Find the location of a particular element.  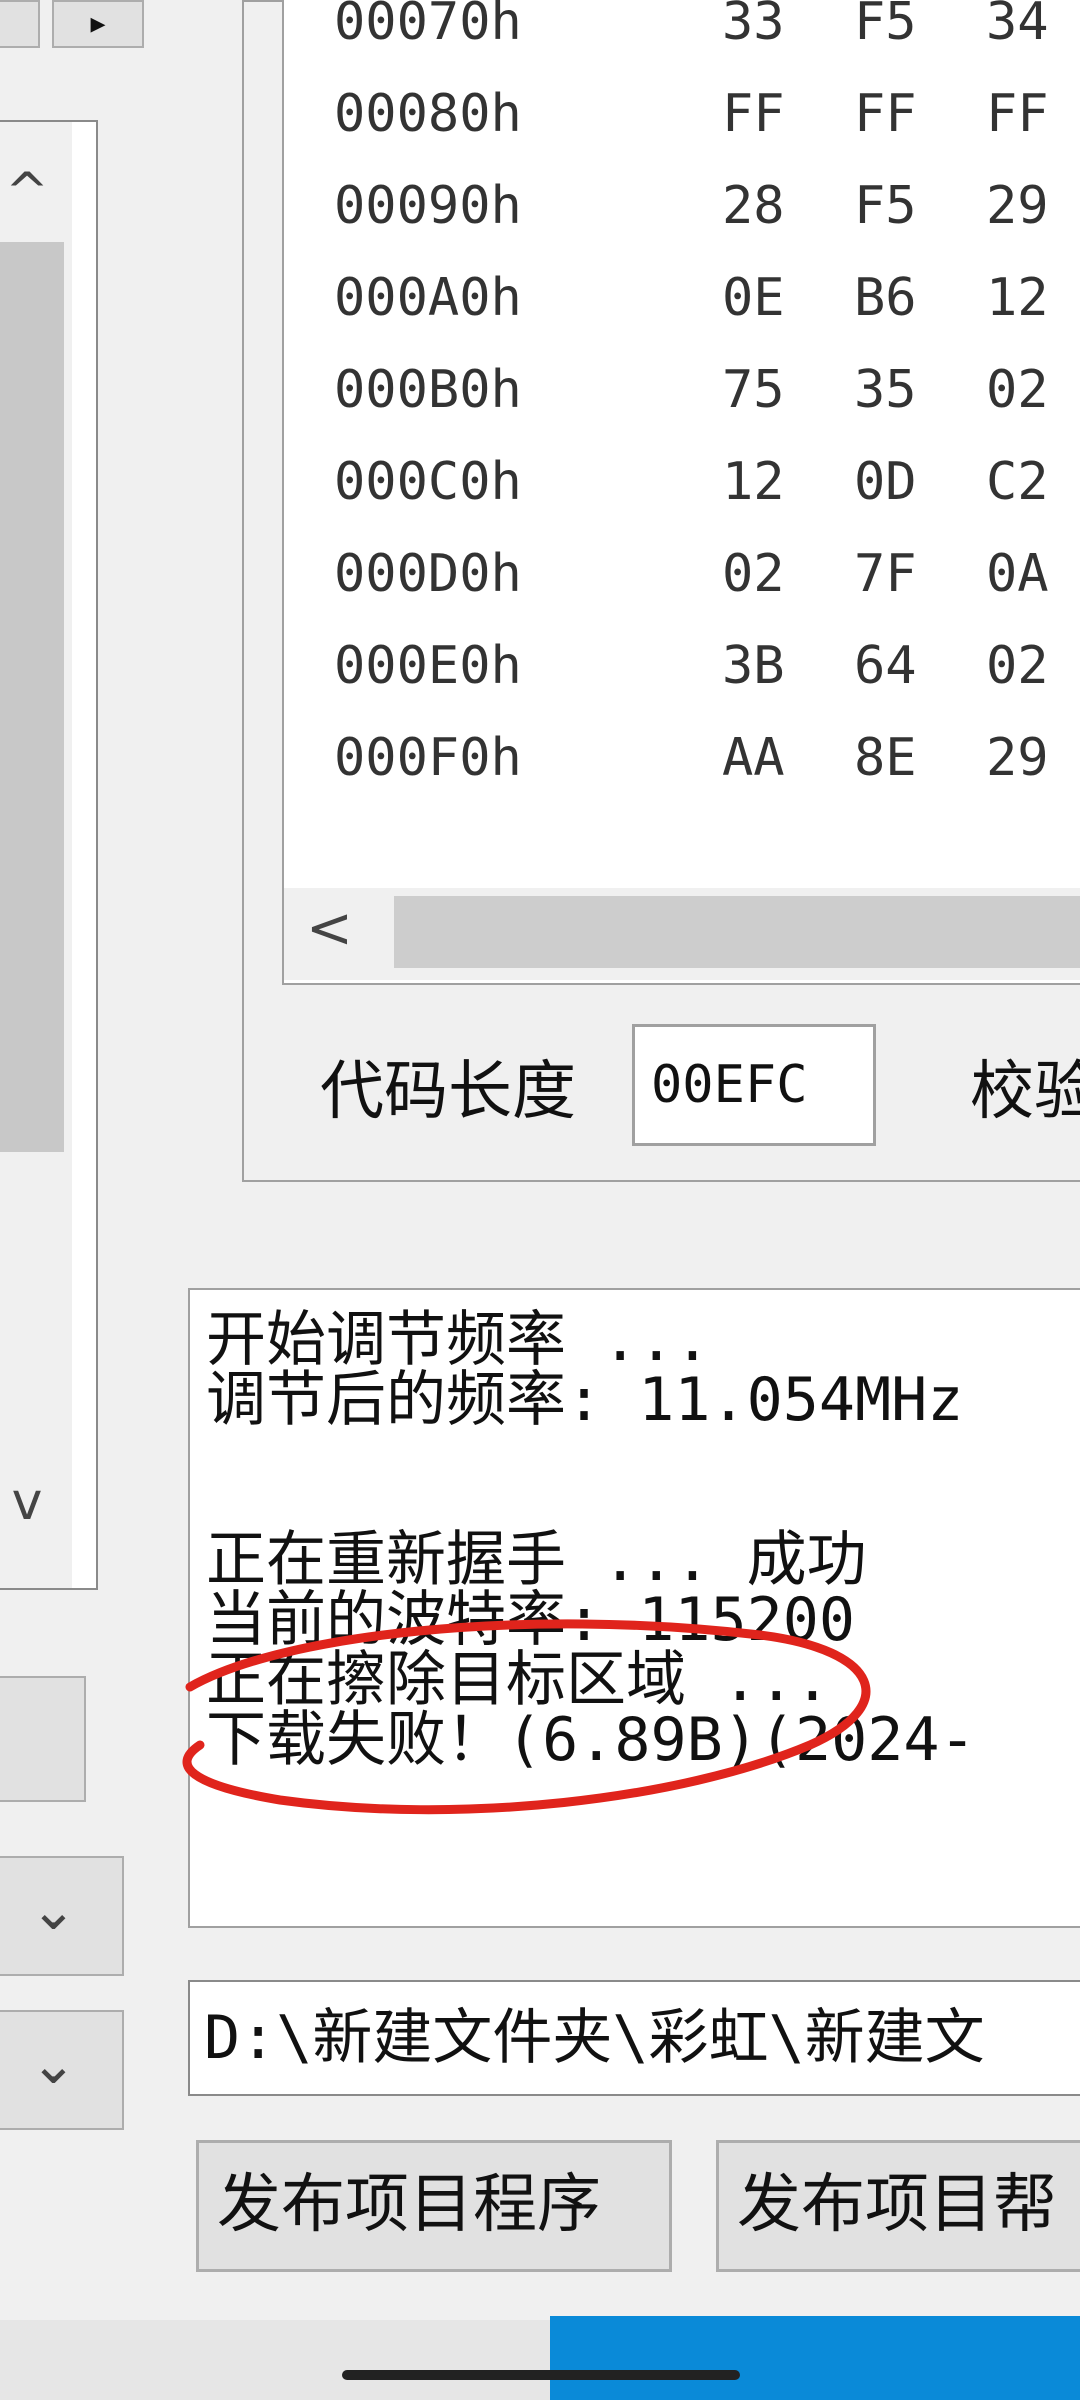

hex-byte: 33 is located at coordinates (753, 26).